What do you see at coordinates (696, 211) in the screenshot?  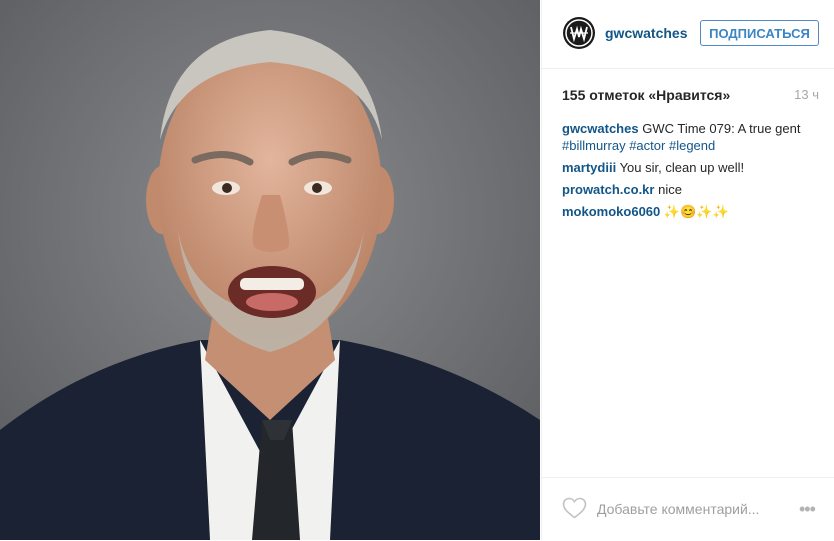 I see `comment-text: ✨😊✨✨` at bounding box center [696, 211].